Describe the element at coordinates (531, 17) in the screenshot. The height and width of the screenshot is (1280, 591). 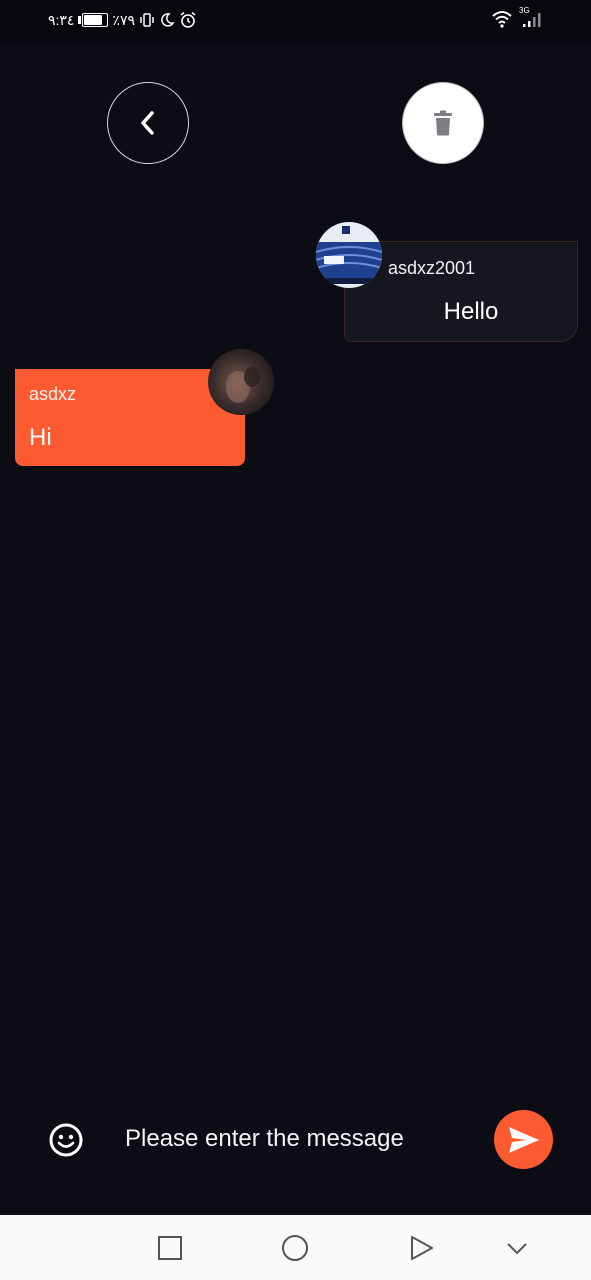
I see `signal-icon: 3G` at that location.